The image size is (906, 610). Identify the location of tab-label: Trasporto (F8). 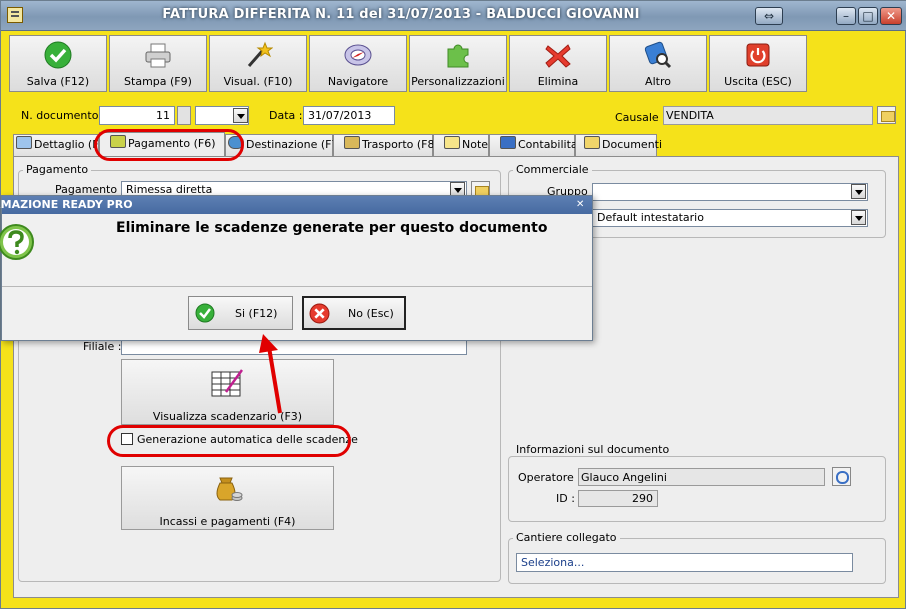
(400, 144).